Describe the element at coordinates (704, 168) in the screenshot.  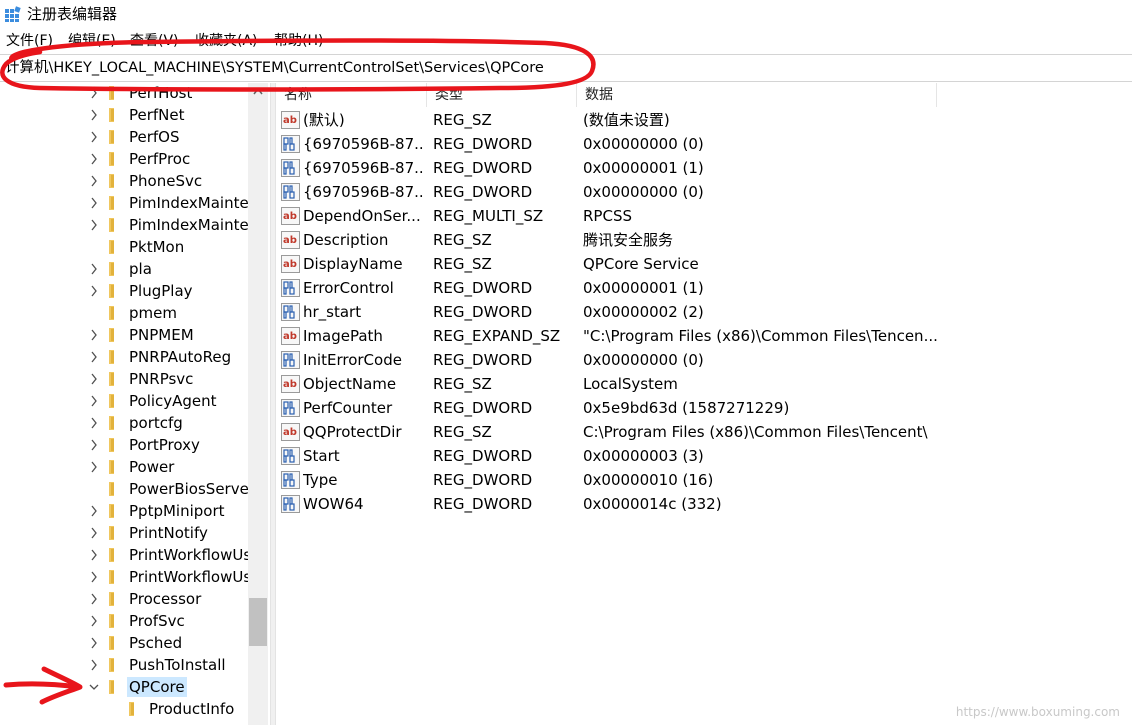
I see `value-row: {6970596B-87... REG_DWORD 0x00000001 (1)` at that location.